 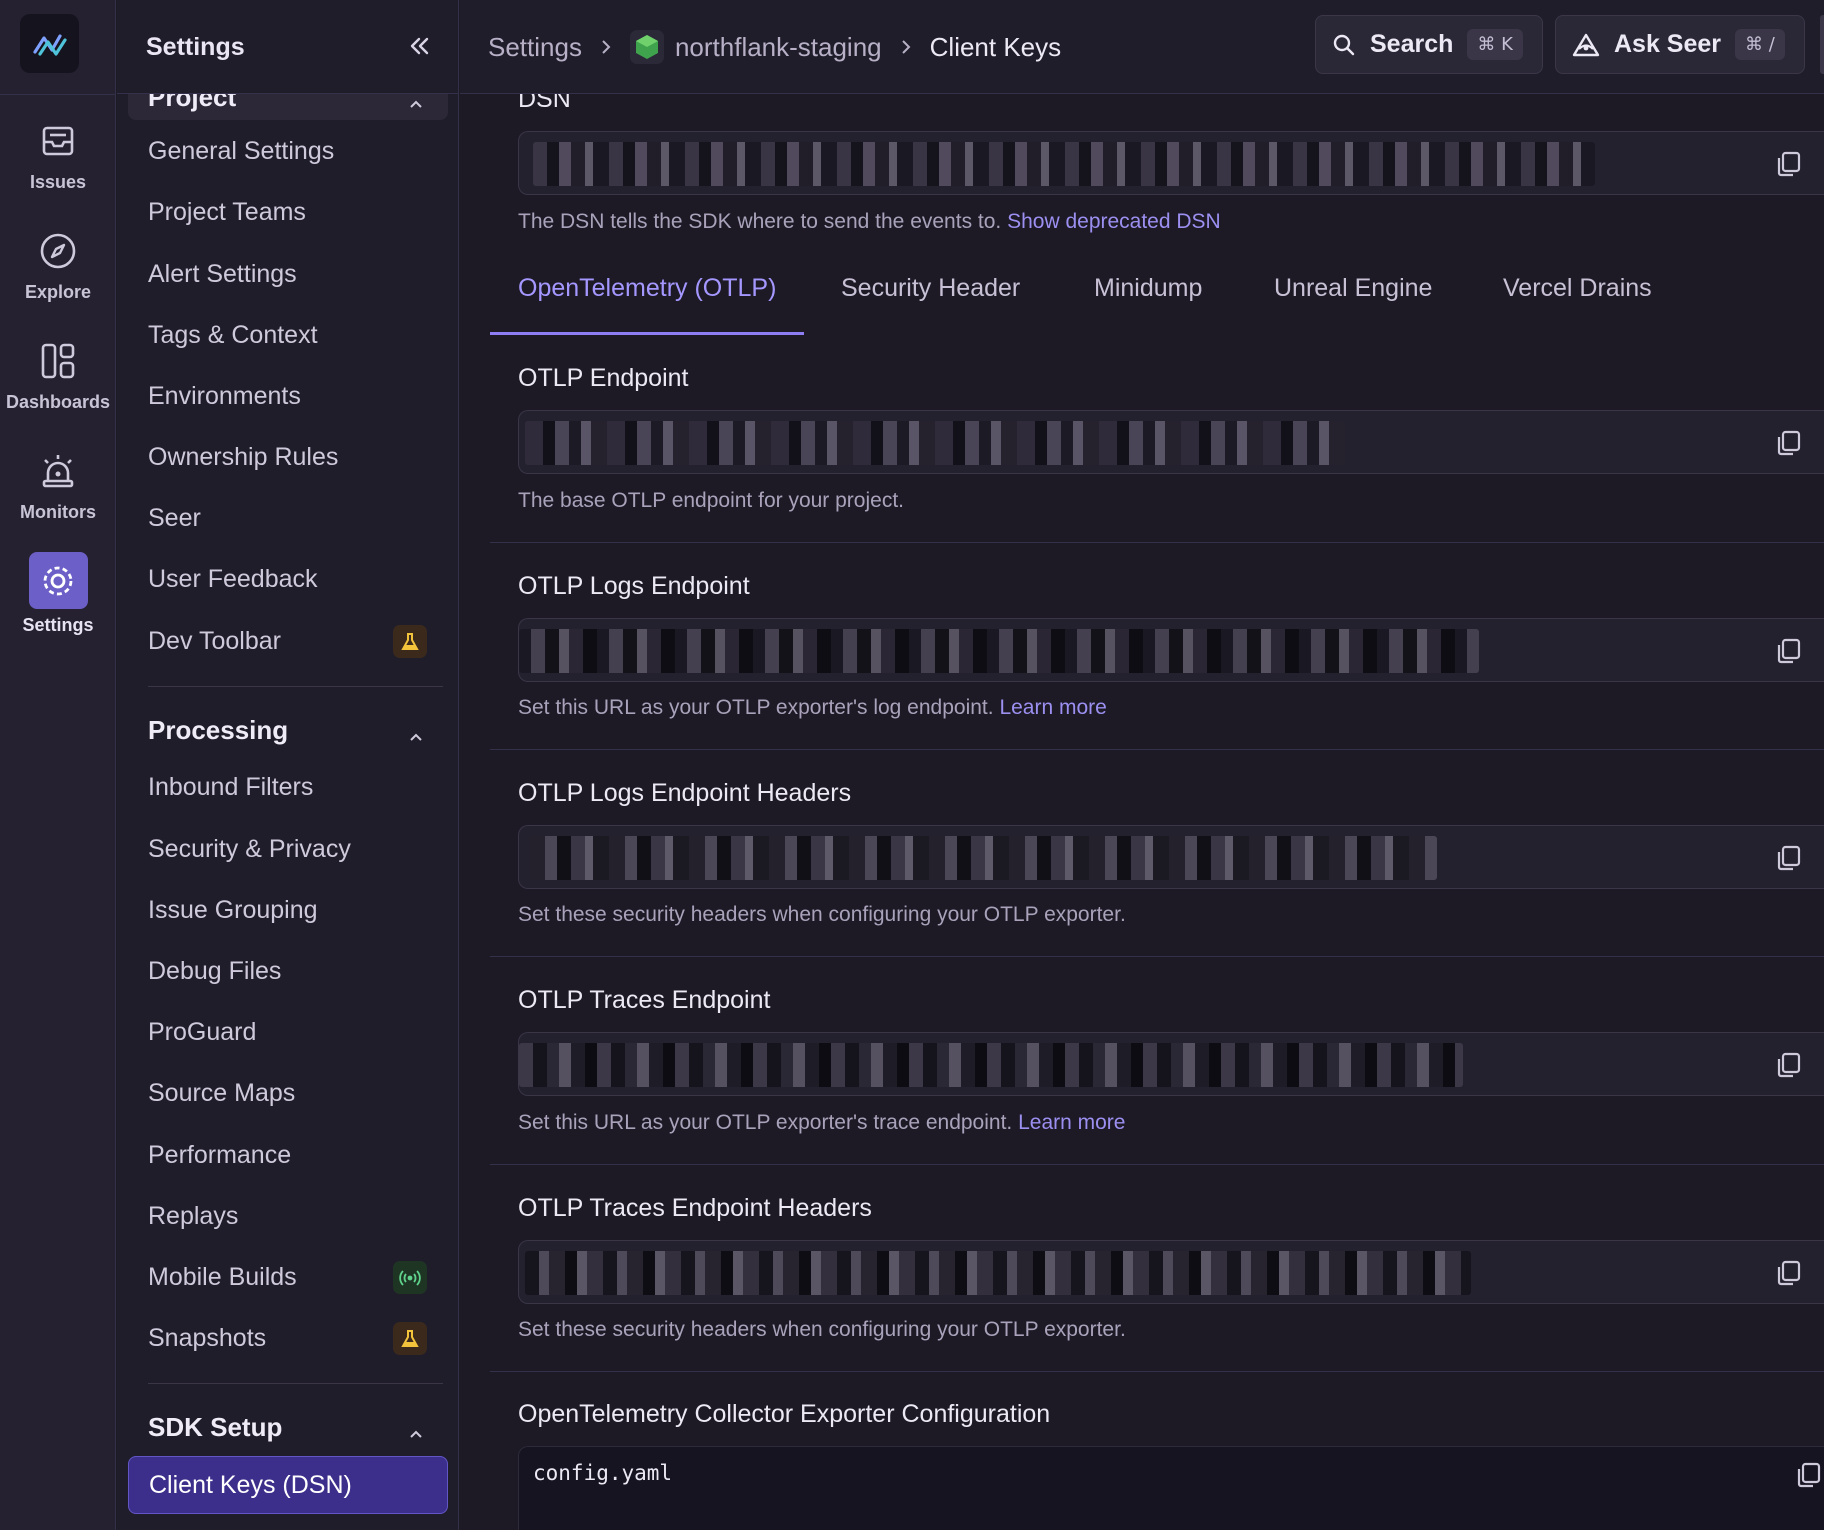 I want to click on rail-label: Monitors, so click(x=58, y=512).